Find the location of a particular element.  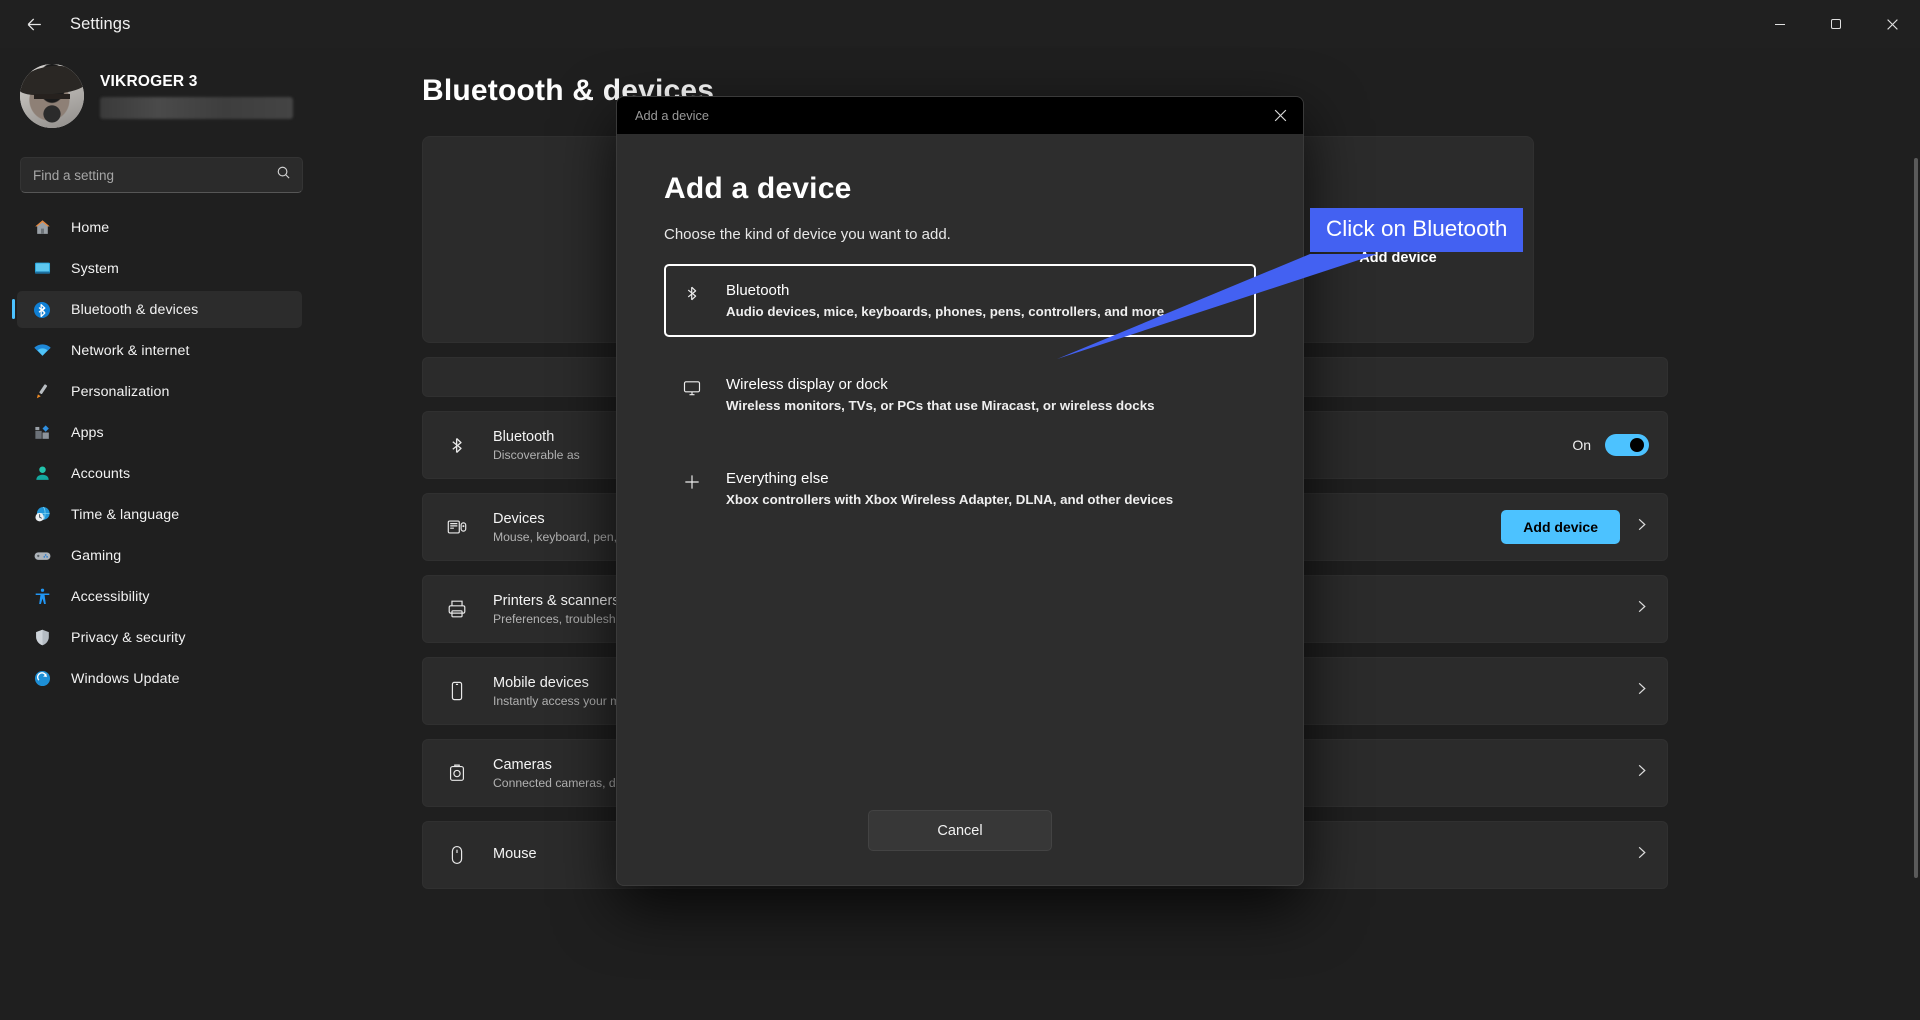

back-arrow-icon is located at coordinates (34, 24).